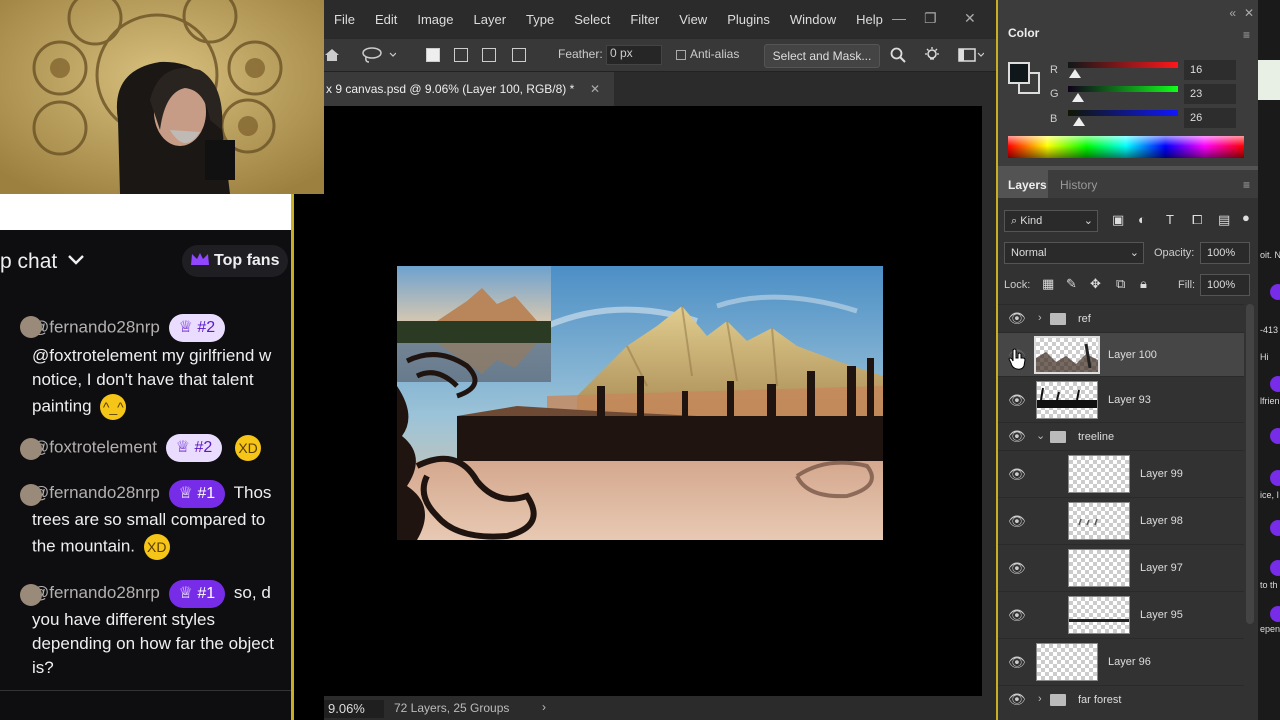  What do you see at coordinates (748, 19) in the screenshot?
I see `menu-plugins: Plugins` at bounding box center [748, 19].